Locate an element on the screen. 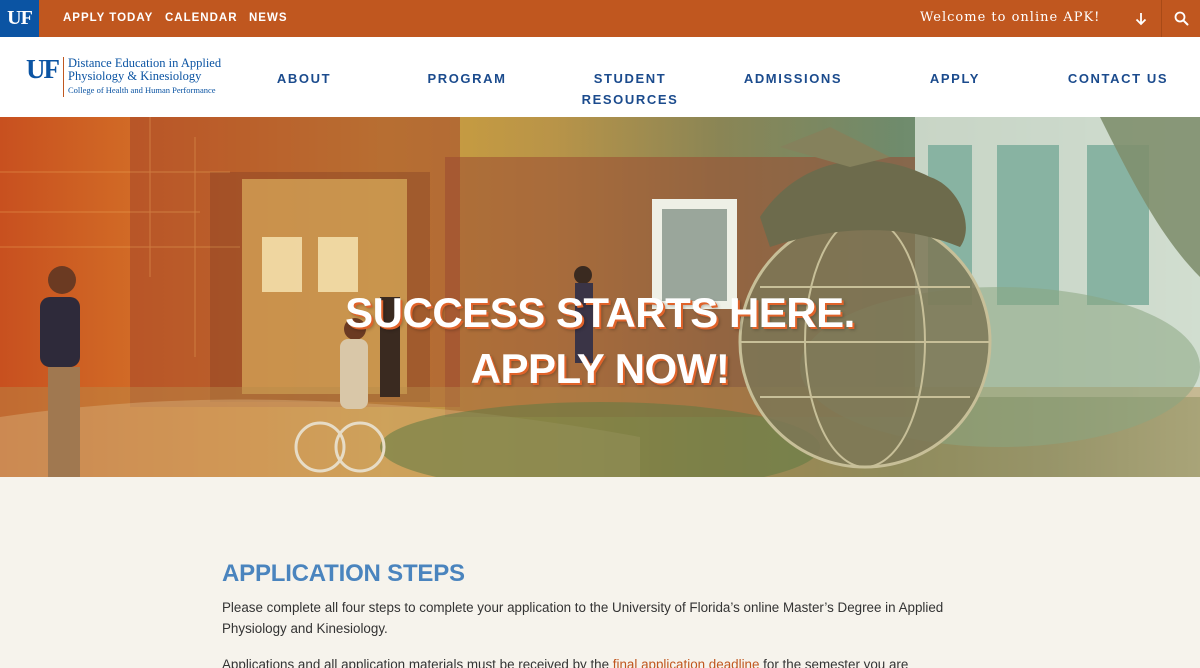 The width and height of the screenshot is (1200, 668). logo-line-2: Physiology & Kinesiology is located at coordinates (135, 76).